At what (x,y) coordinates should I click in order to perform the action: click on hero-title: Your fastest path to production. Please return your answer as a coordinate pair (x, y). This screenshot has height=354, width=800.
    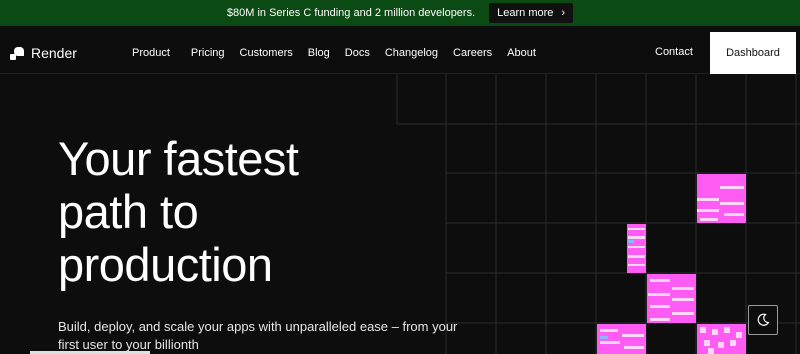
    Looking at the image, I should click on (178, 211).